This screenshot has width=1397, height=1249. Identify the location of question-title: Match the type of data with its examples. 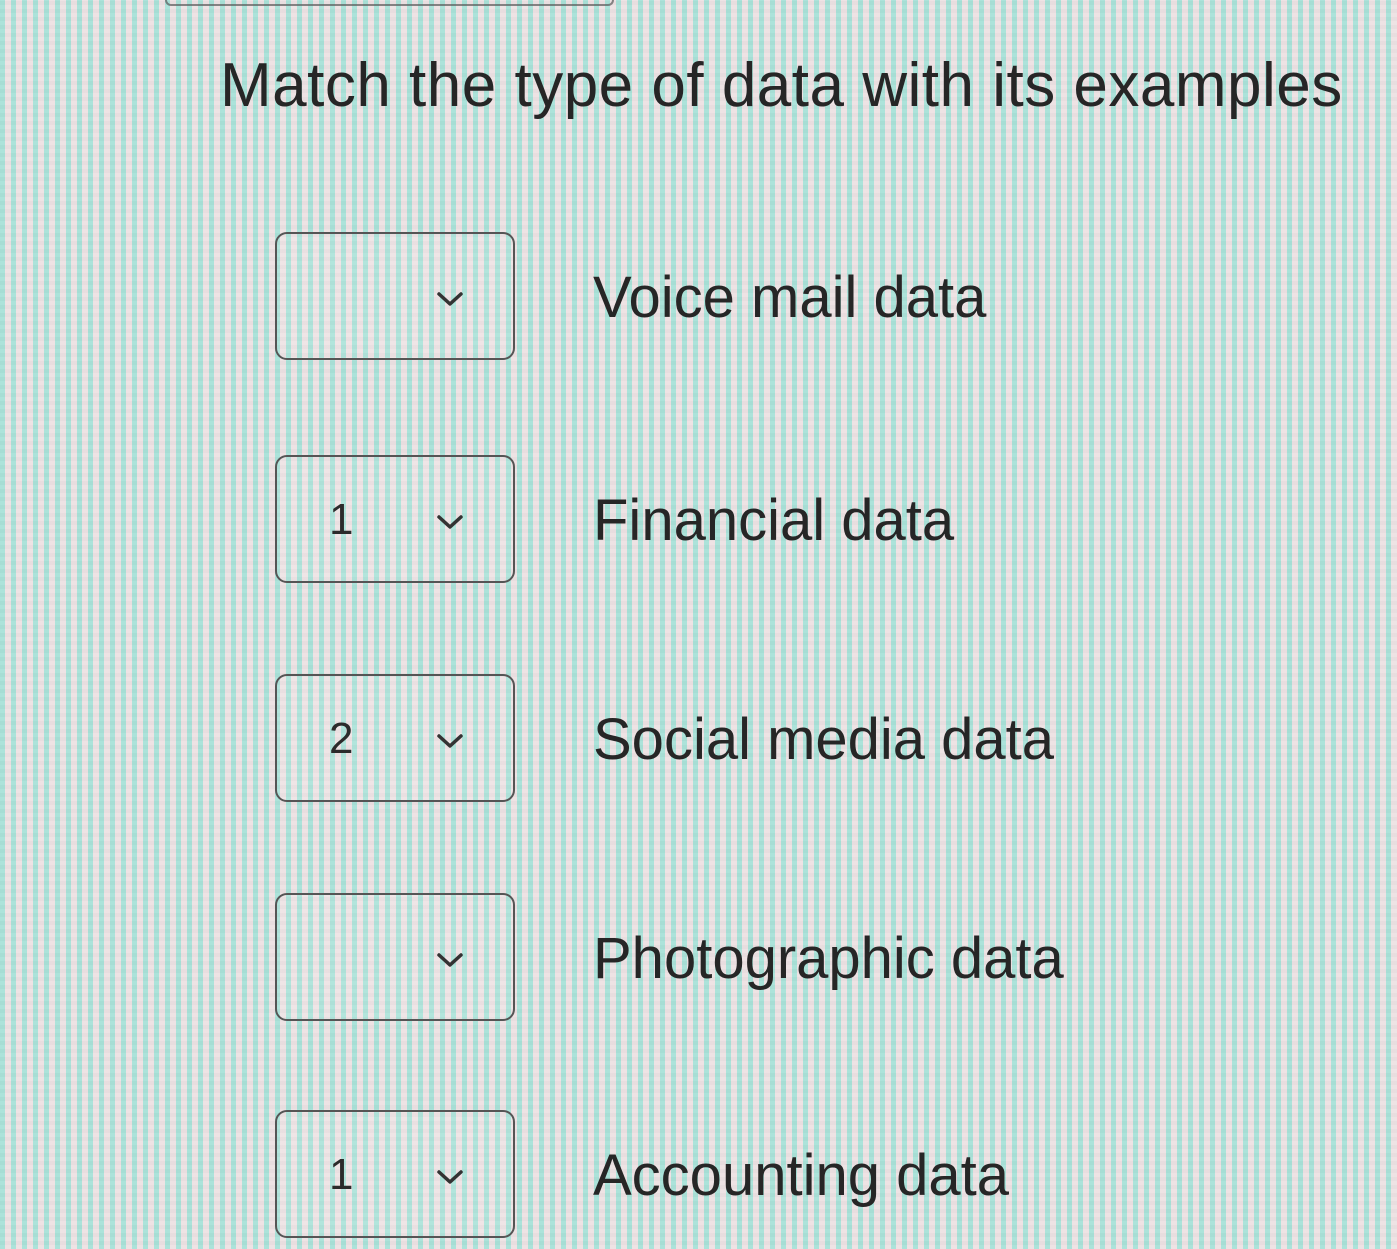
(781, 85).